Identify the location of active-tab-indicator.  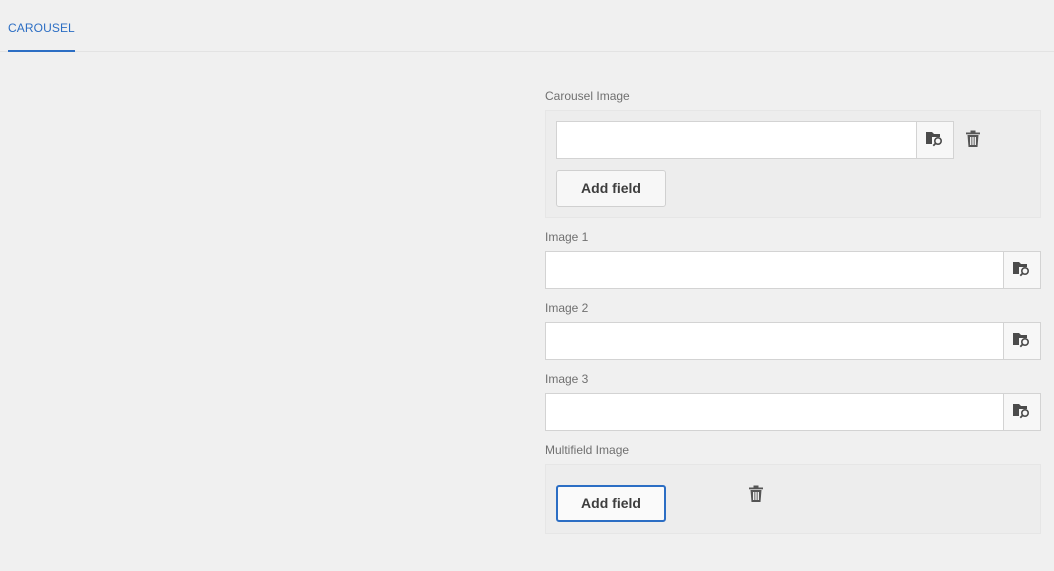
(41, 51).